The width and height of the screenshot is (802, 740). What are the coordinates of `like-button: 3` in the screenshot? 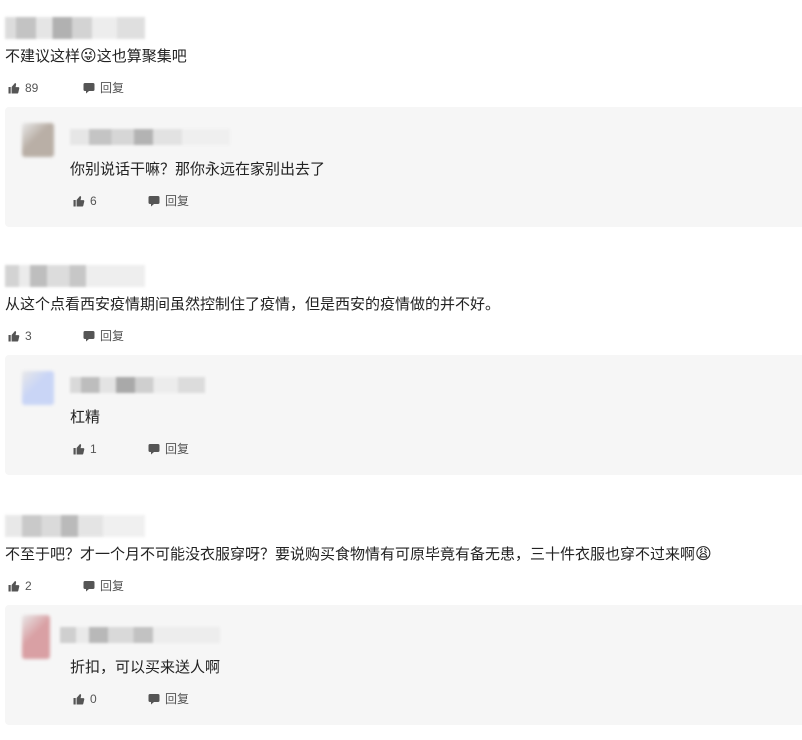 It's located at (20, 336).